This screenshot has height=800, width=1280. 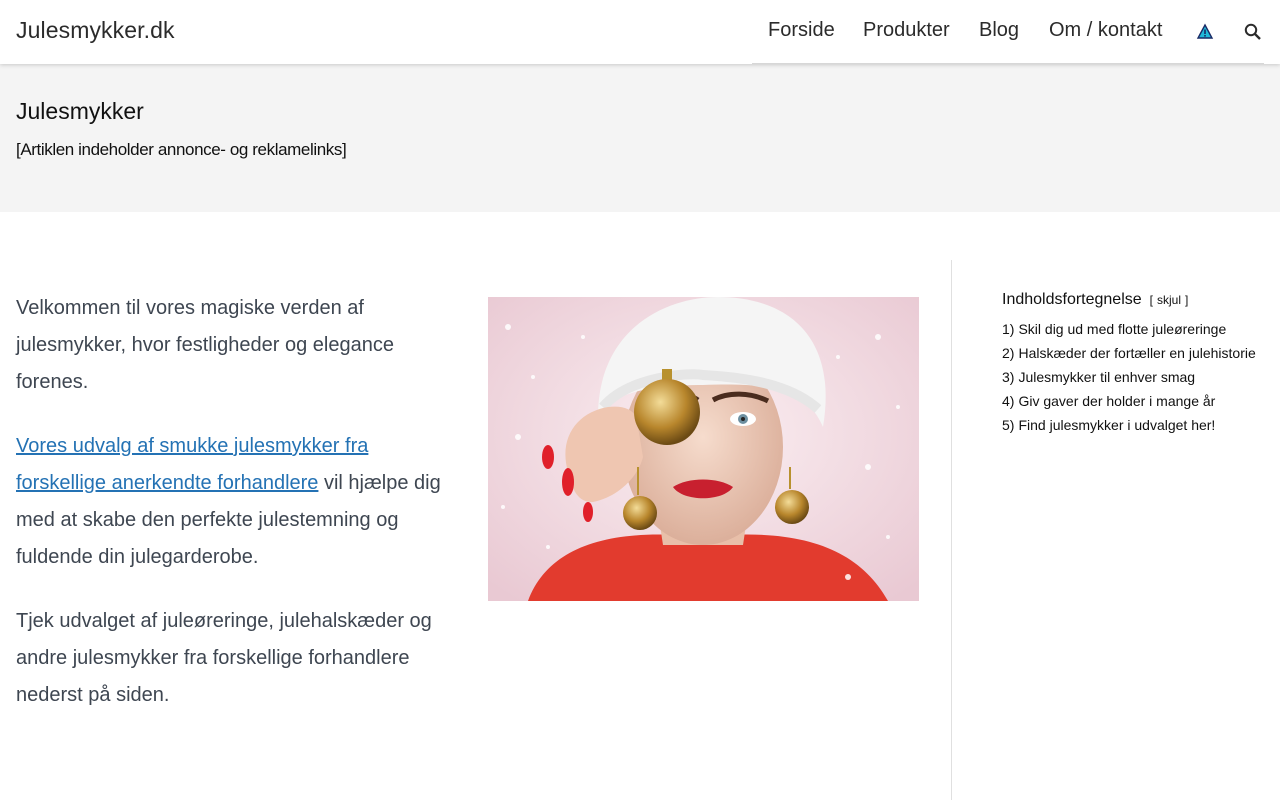 I want to click on toc-item-number: 2), so click(x=1008, y=353).